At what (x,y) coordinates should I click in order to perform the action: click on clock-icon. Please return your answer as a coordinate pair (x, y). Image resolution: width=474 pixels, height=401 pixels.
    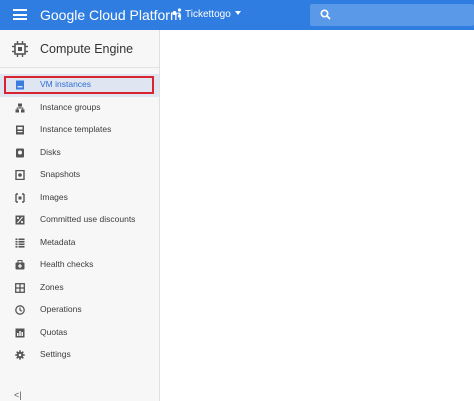
    Looking at the image, I should click on (20, 310).